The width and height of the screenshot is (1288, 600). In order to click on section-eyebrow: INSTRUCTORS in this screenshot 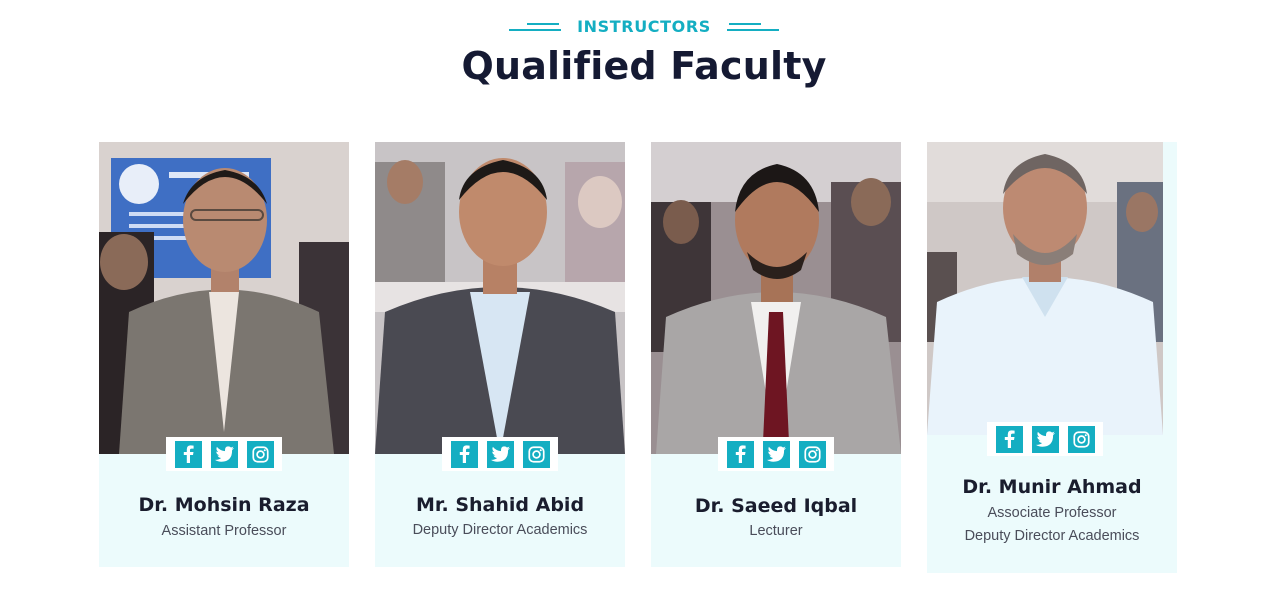, I will do `click(644, 26)`.